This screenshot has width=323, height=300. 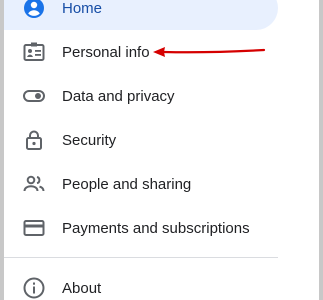 What do you see at coordinates (106, 52) in the screenshot?
I see `nav-label-personal-info: Personal info` at bounding box center [106, 52].